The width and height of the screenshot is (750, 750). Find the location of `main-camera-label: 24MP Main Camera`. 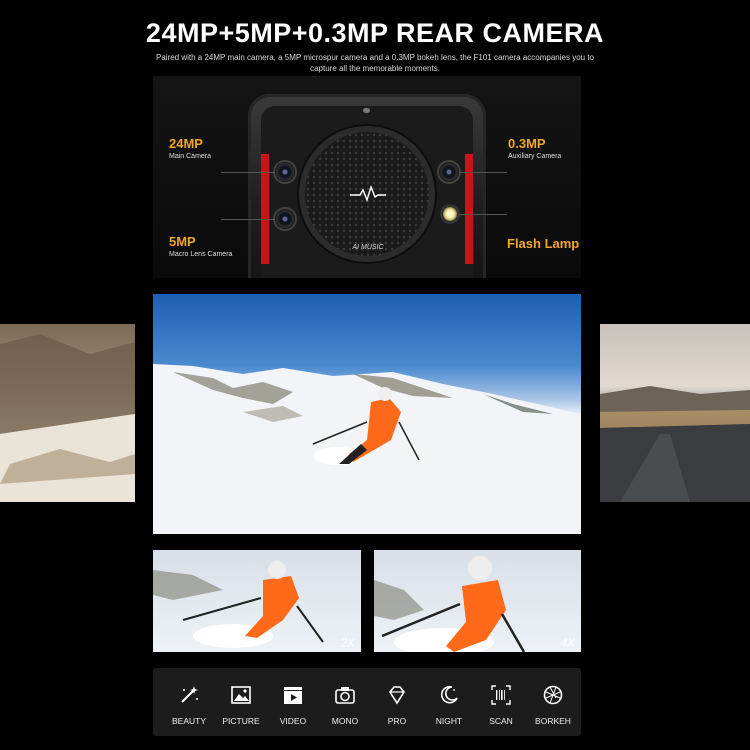

main-camera-label: 24MP Main Camera is located at coordinates (190, 148).